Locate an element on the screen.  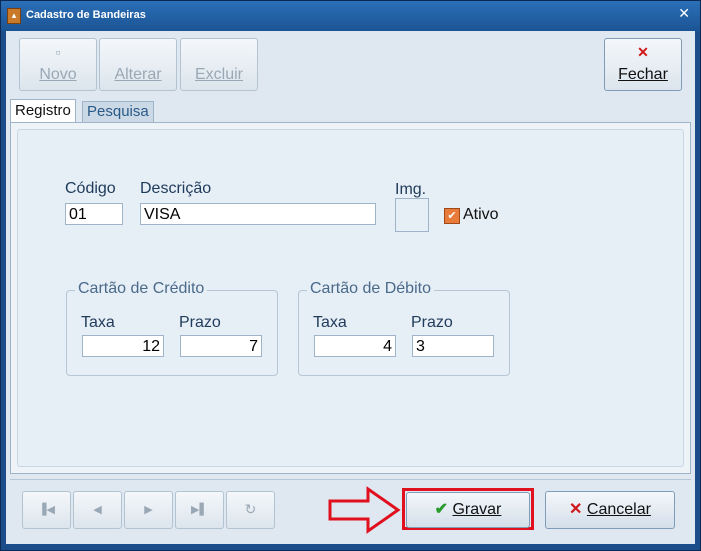
credito-taxa-label: Taxa is located at coordinates (98, 322).